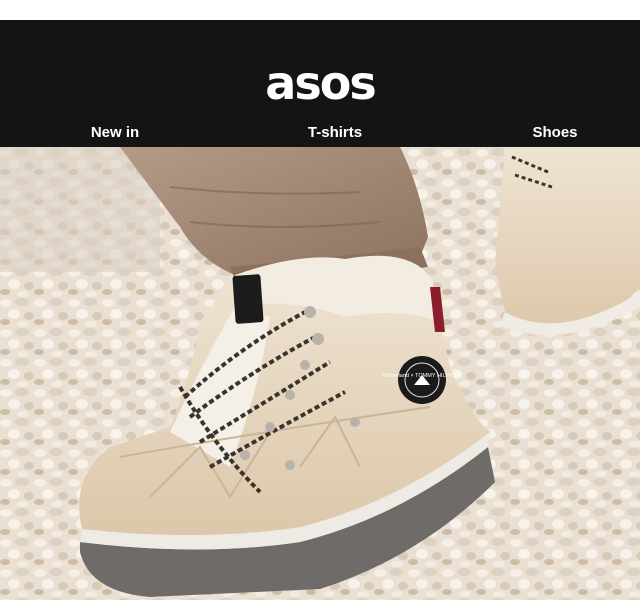 The width and height of the screenshot is (640, 600). I want to click on background-boot, so click(567, 241).